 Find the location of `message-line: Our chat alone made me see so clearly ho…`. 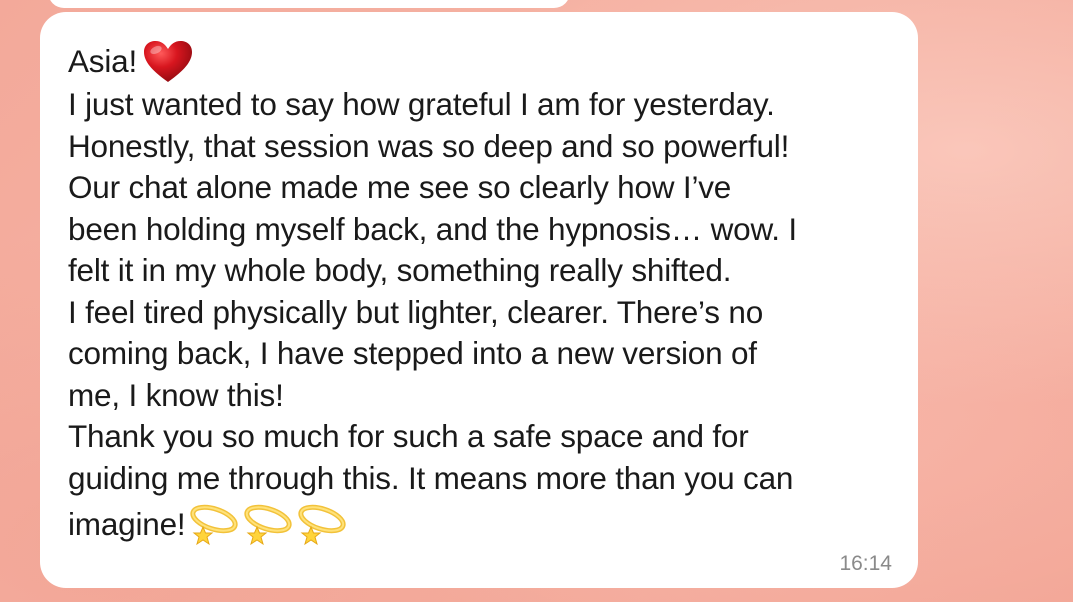

message-line: Our chat alone made me see so clearly ho… is located at coordinates (400, 187).